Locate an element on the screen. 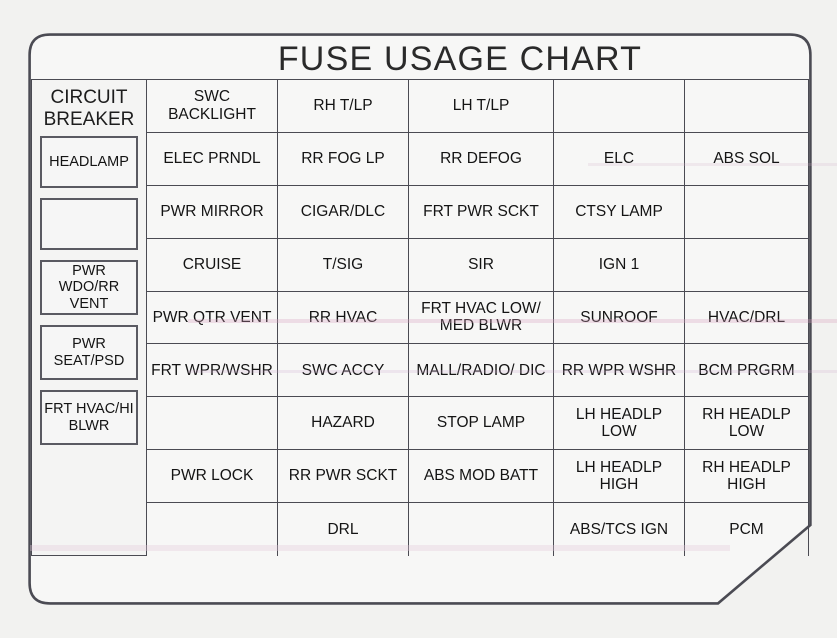  fuse-cell: SIR is located at coordinates (481, 265).